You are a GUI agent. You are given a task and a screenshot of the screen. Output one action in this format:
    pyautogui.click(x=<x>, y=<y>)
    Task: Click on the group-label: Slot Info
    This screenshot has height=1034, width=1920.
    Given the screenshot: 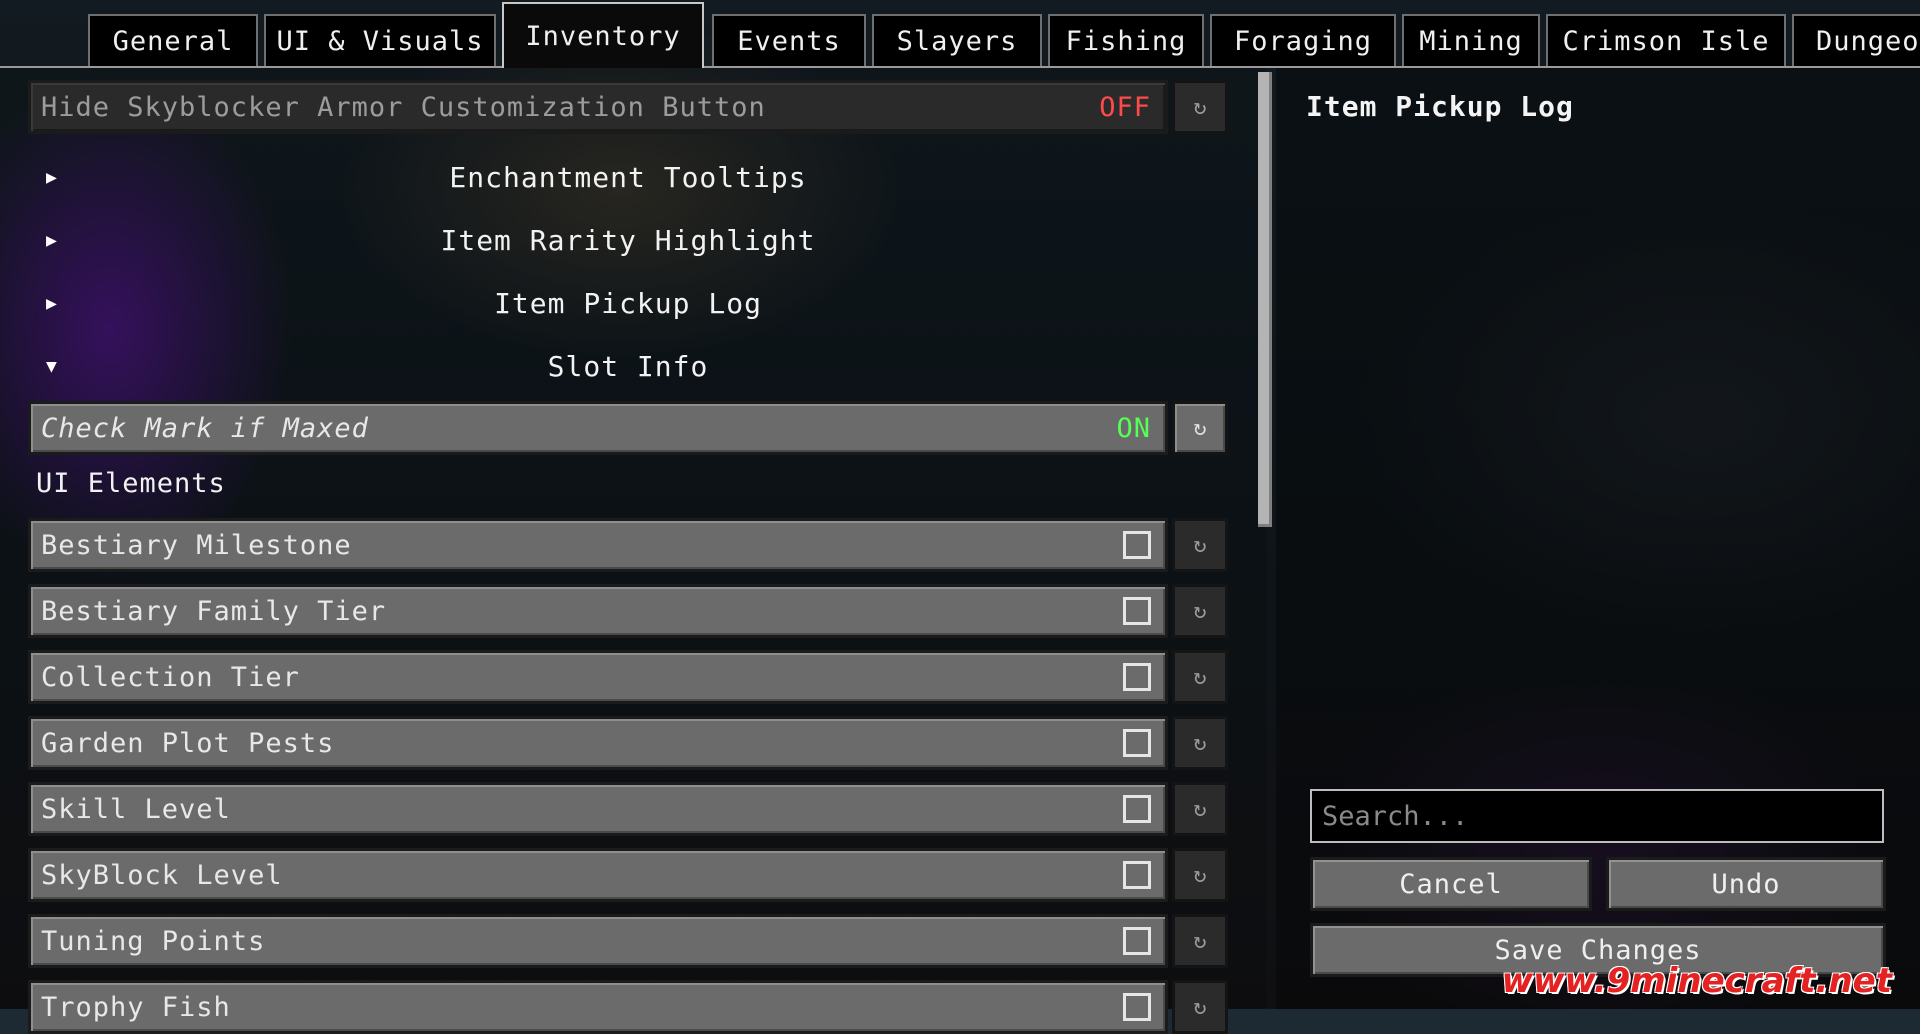 What is the action you would take?
    pyautogui.click(x=628, y=366)
    